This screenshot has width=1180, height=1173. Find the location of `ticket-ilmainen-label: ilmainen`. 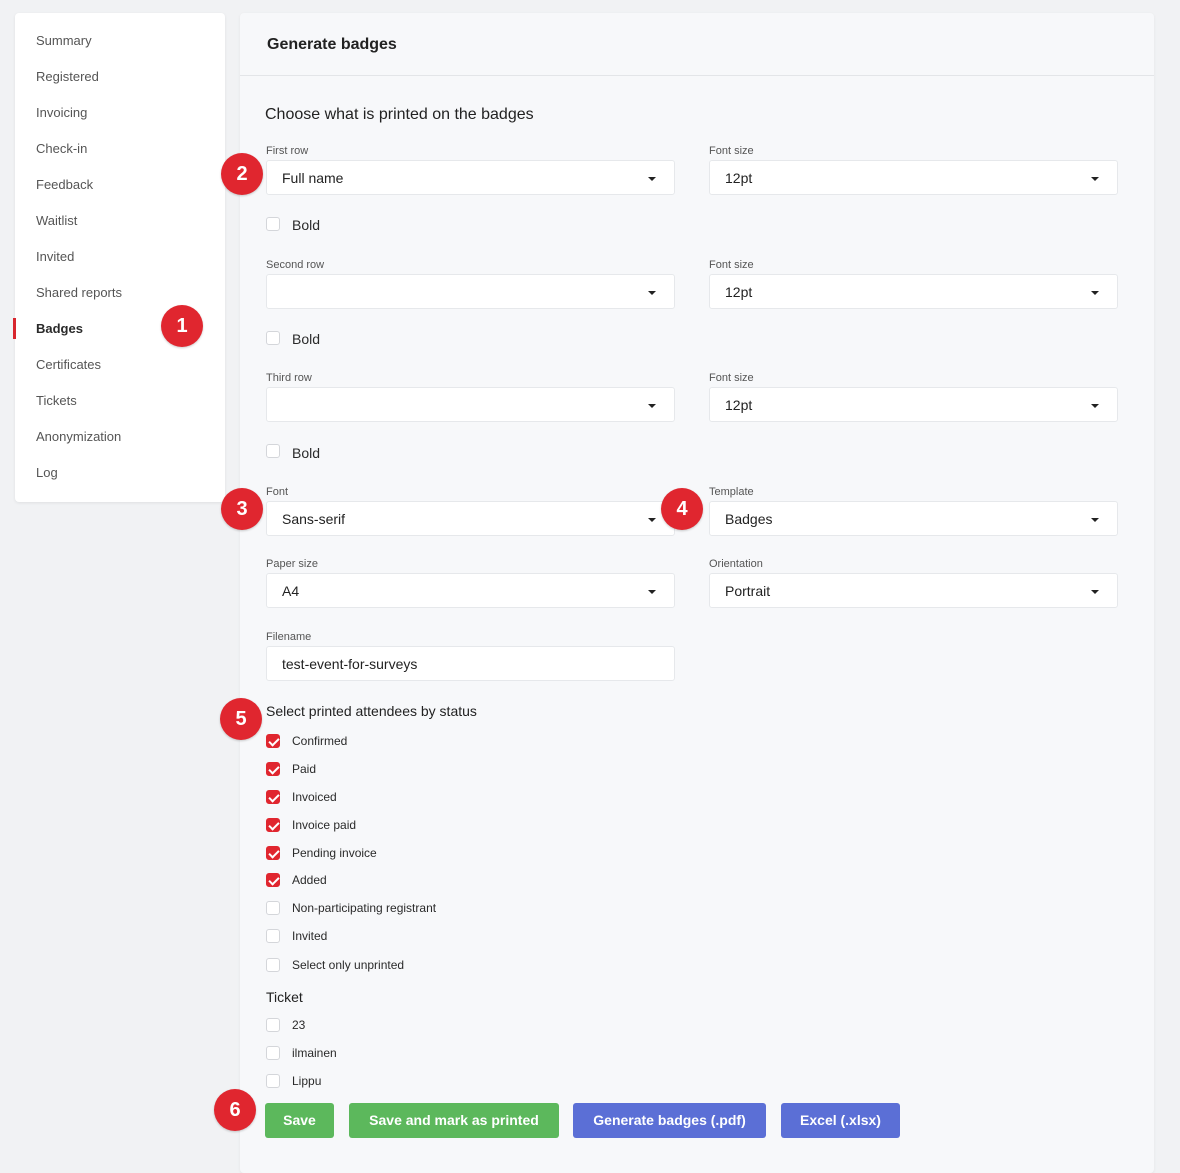

ticket-ilmainen-label: ilmainen is located at coordinates (314, 1053).